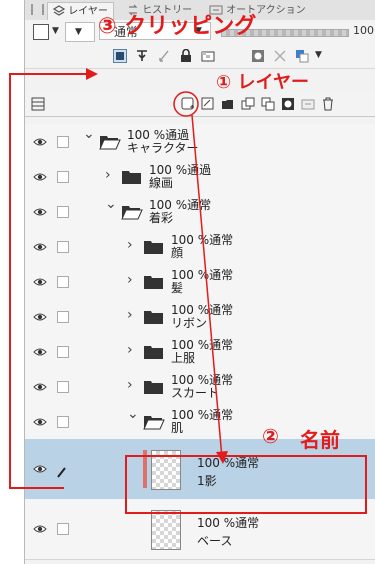 Image resolution: width=375 pixels, height=564 pixels. I want to click on new-vector-layer-icon, so click(208, 104).